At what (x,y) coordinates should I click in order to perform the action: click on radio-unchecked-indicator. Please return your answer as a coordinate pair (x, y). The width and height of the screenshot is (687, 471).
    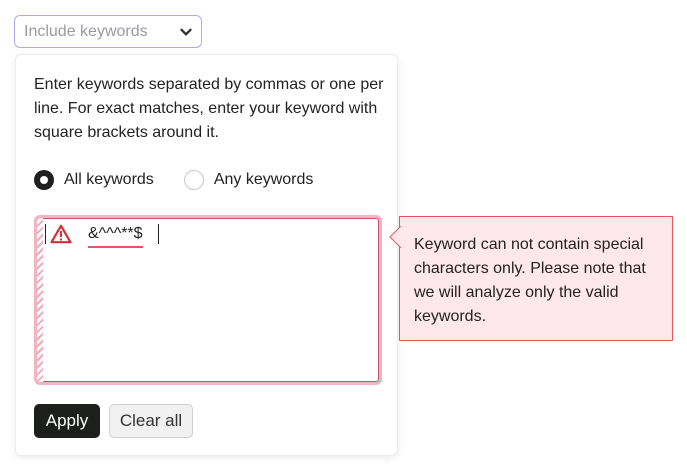
    Looking at the image, I should click on (193, 180).